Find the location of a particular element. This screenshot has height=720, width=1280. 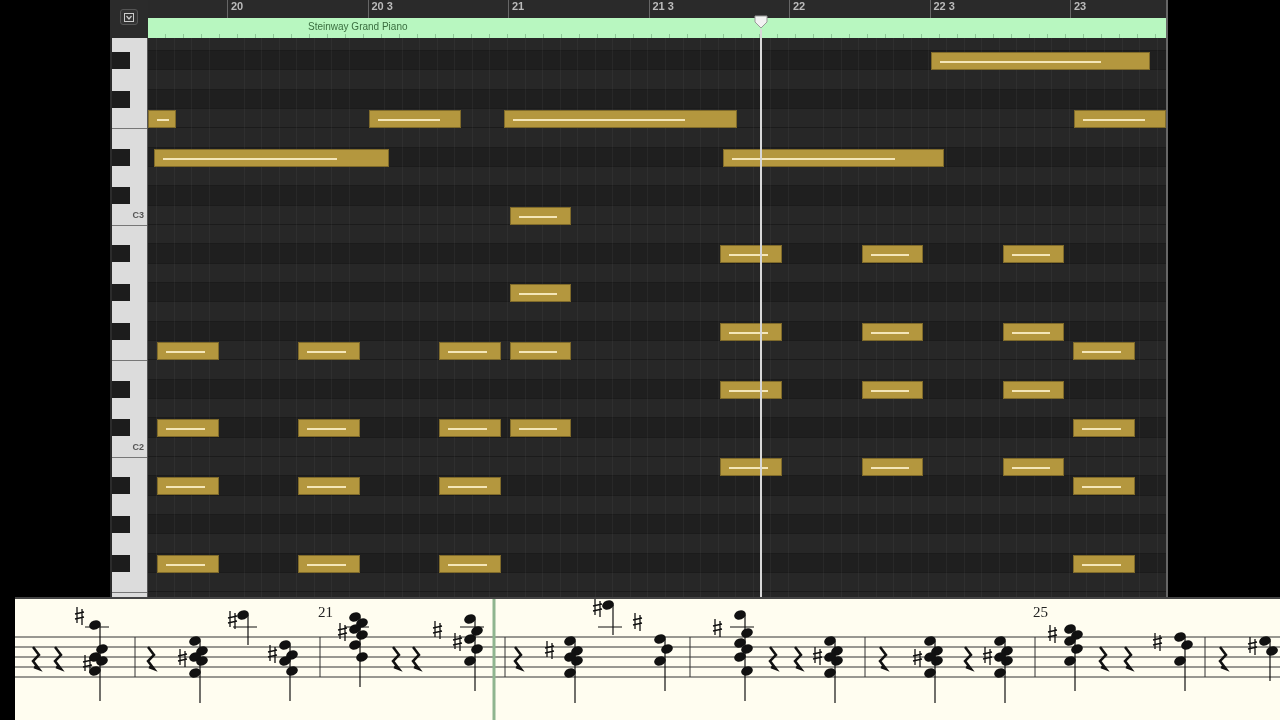

collapse-button is located at coordinates (129, 17).